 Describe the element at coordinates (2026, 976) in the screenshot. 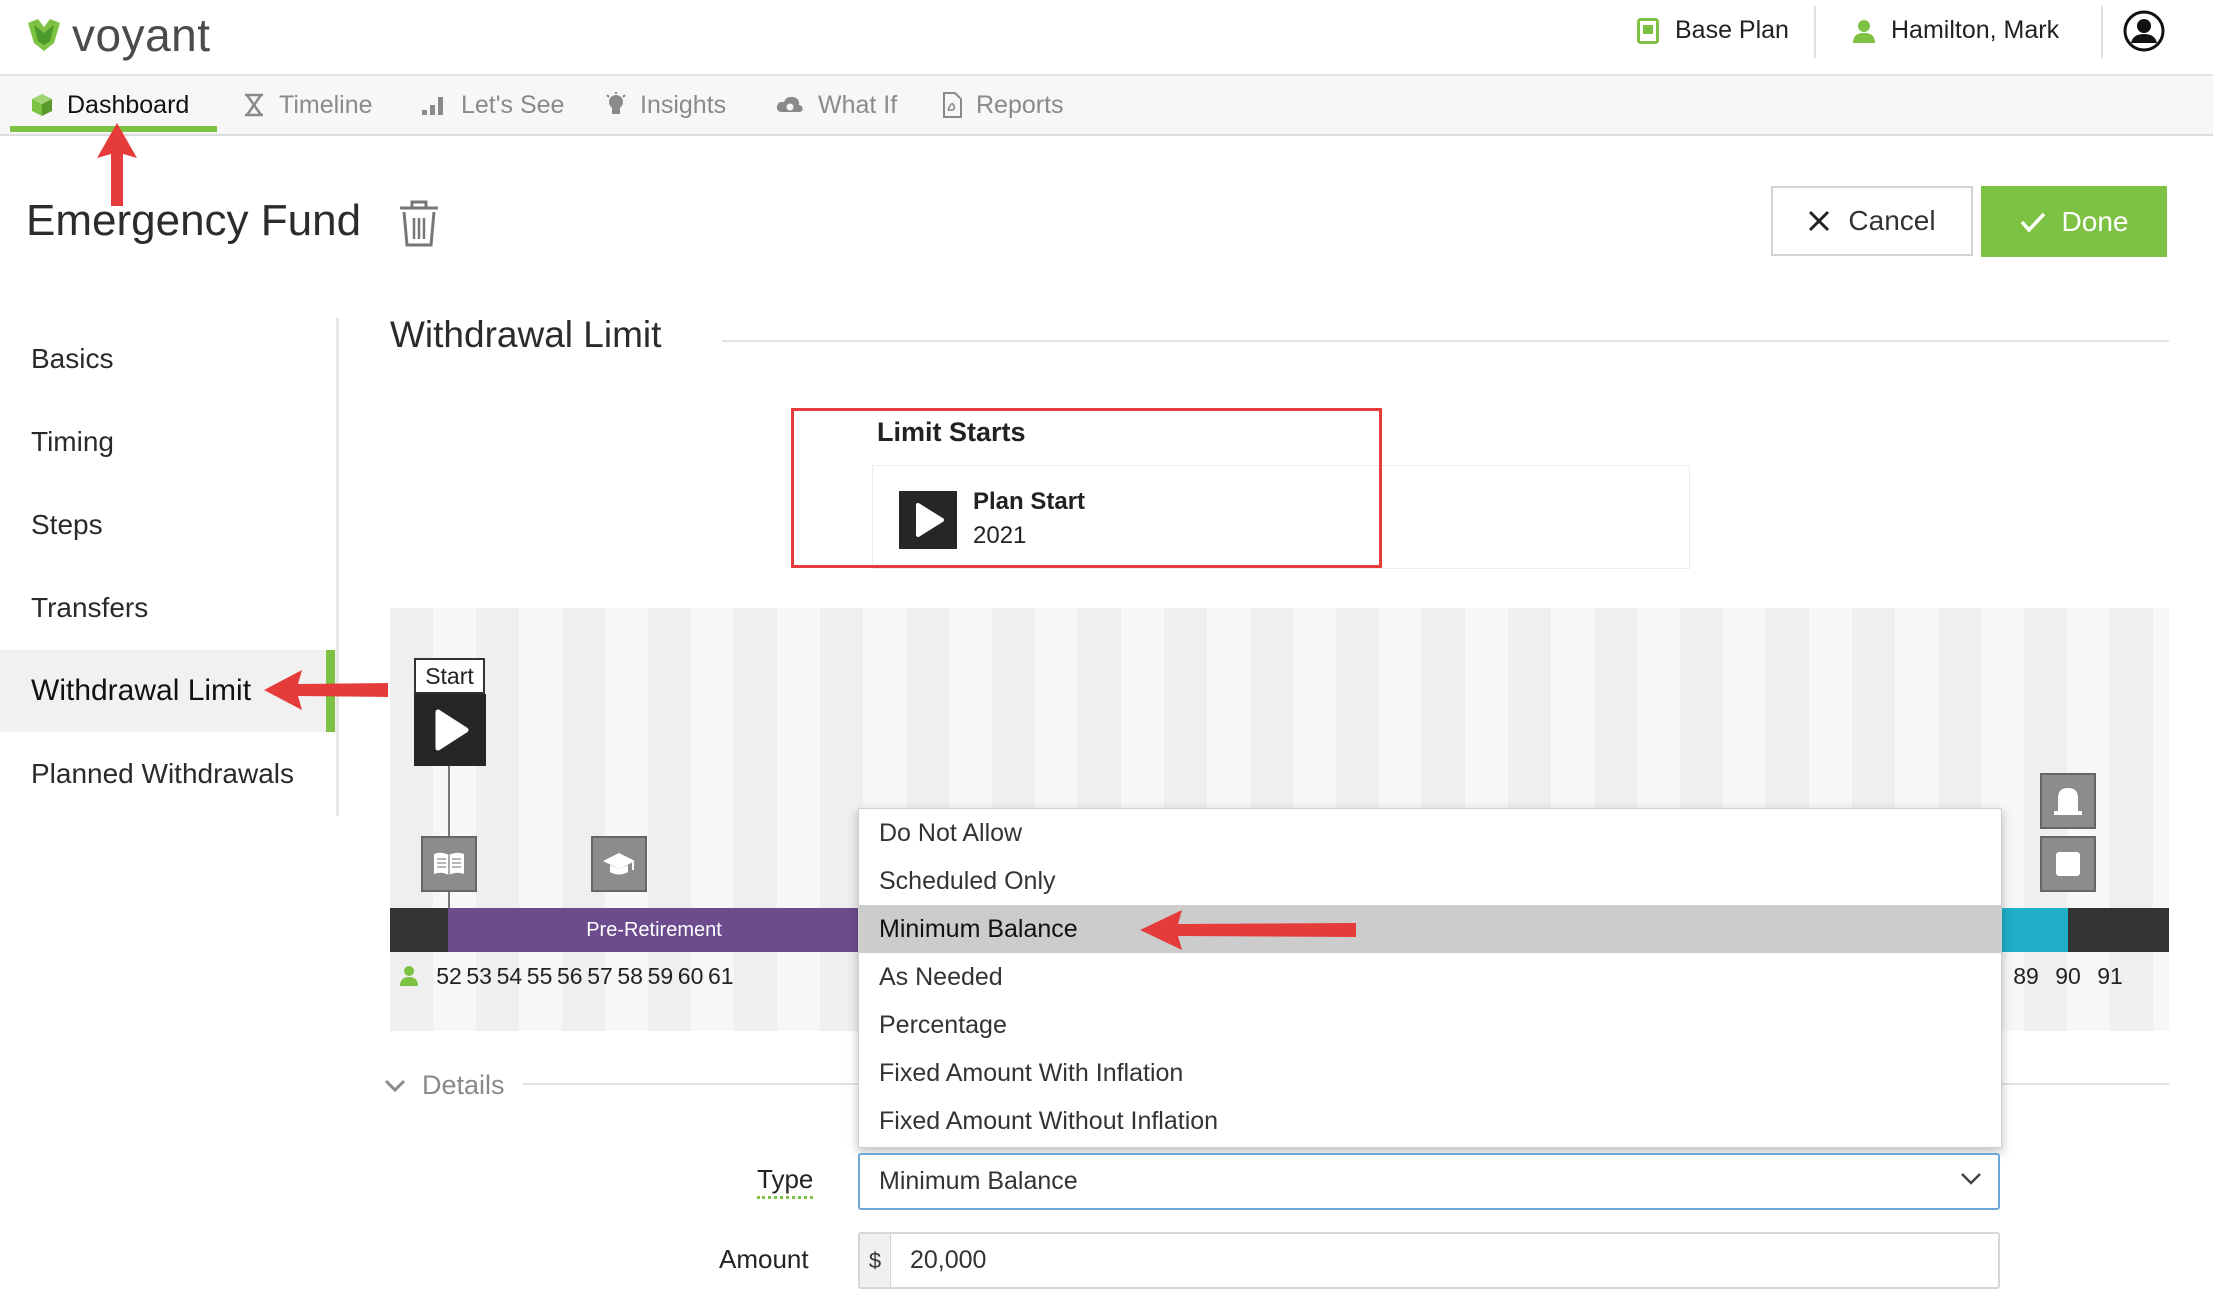

I see `timeline-age-label: 89` at that location.